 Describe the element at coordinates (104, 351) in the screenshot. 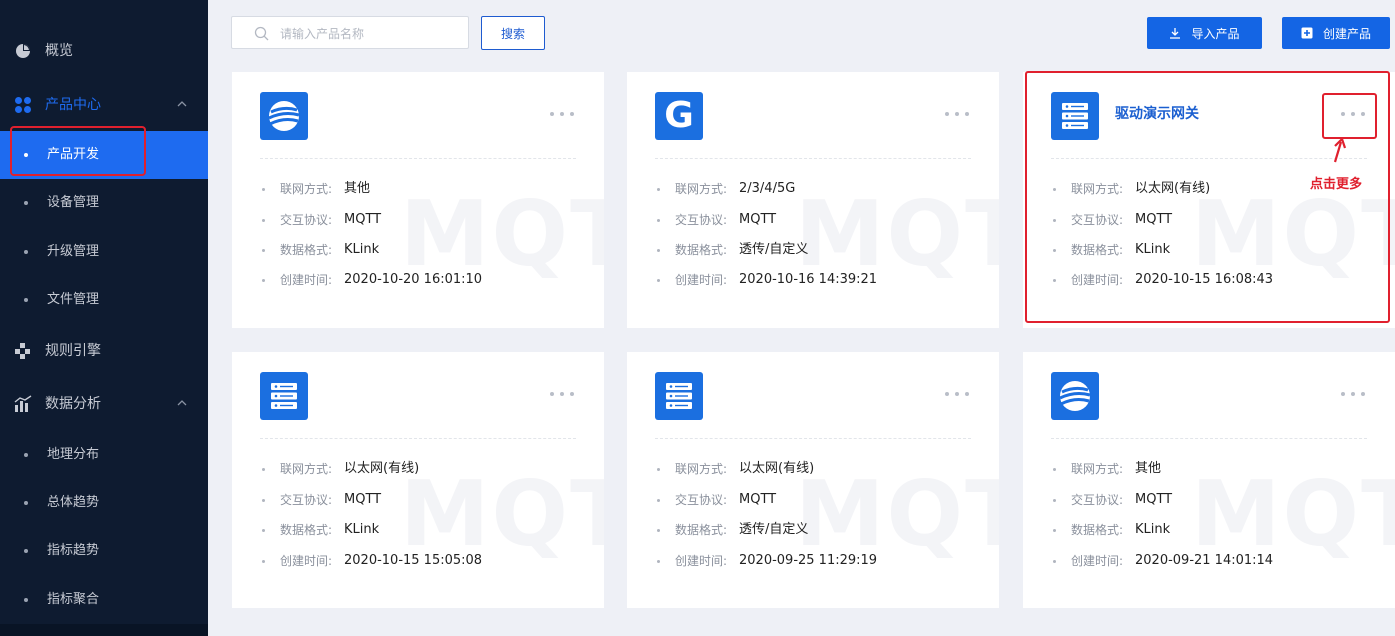

I see `sidebar-item-rule-engine: 规则引擎` at that location.